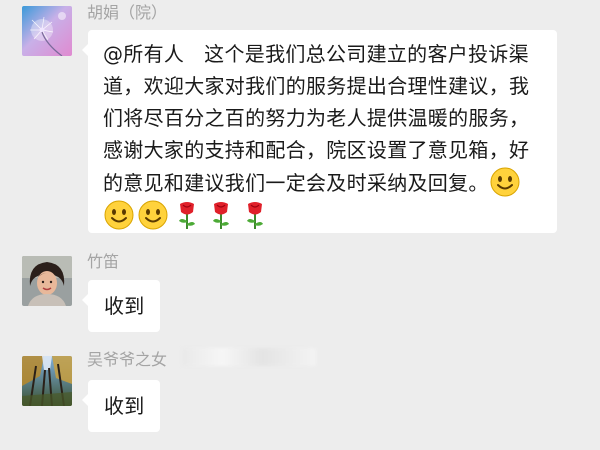 Image resolution: width=600 pixels, height=450 pixels. I want to click on sender-name: 胡娟（院）, so click(127, 12).